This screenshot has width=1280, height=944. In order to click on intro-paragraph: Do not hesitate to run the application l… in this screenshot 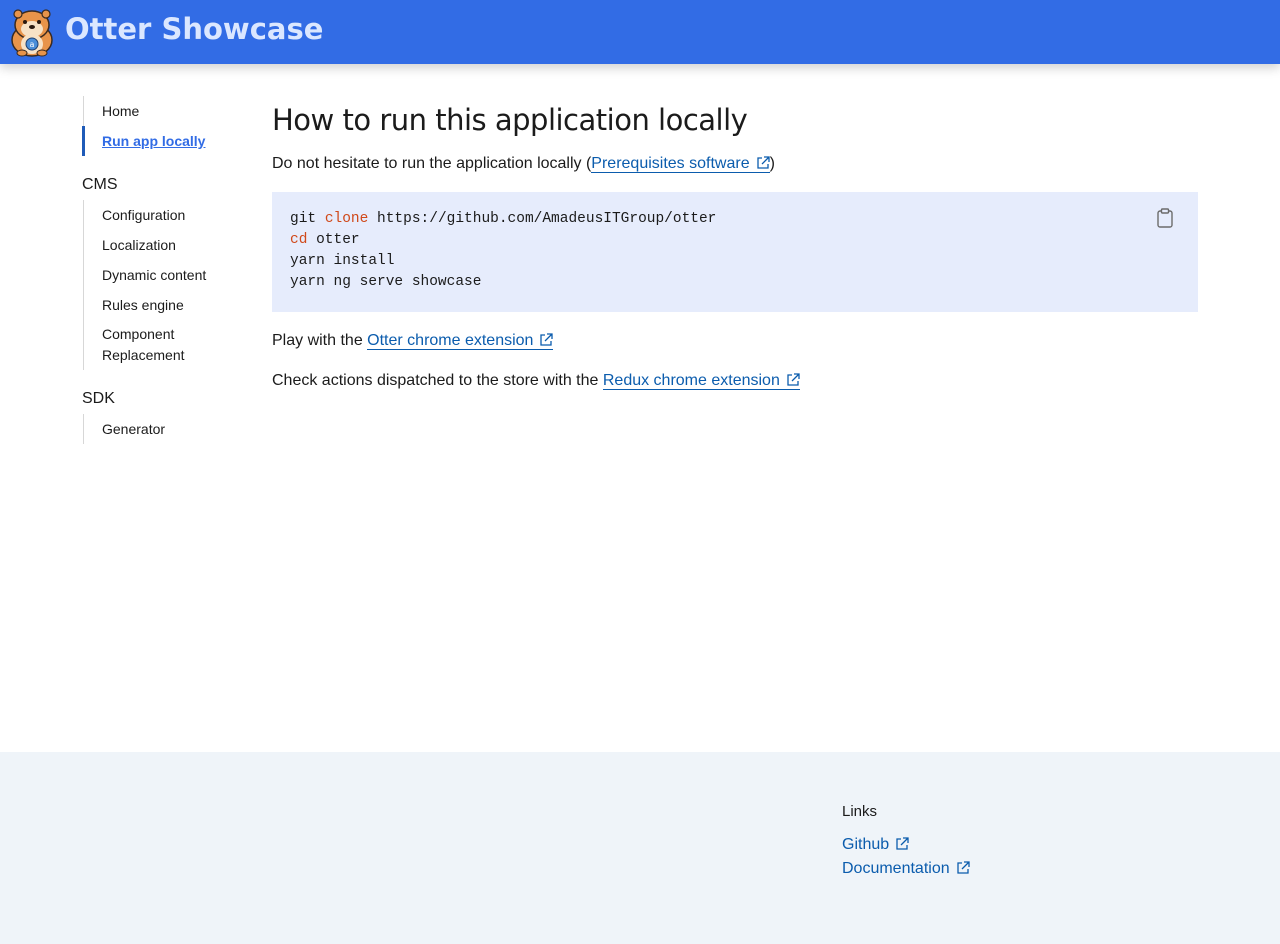, I will do `click(523, 164)`.